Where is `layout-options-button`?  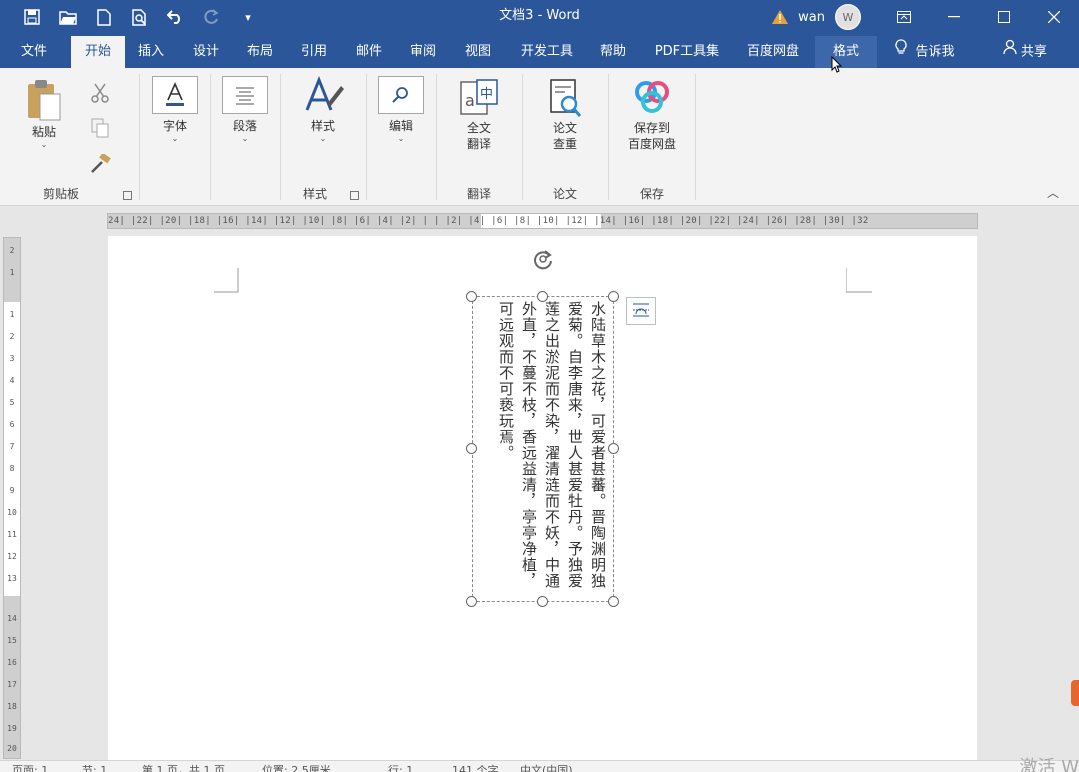 layout-options-button is located at coordinates (641, 311).